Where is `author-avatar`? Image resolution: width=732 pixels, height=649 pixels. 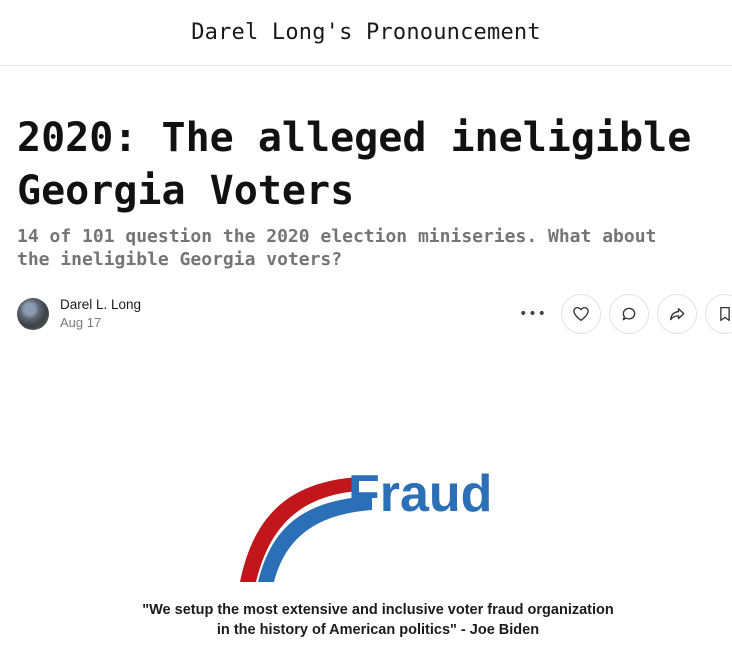 author-avatar is located at coordinates (33, 314).